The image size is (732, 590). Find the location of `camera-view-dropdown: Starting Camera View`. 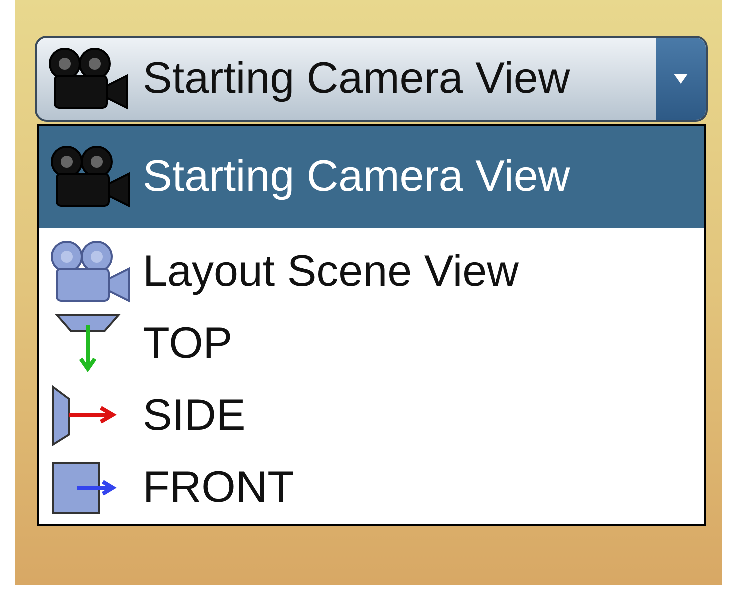

camera-view-dropdown: Starting Camera View is located at coordinates (371, 79).